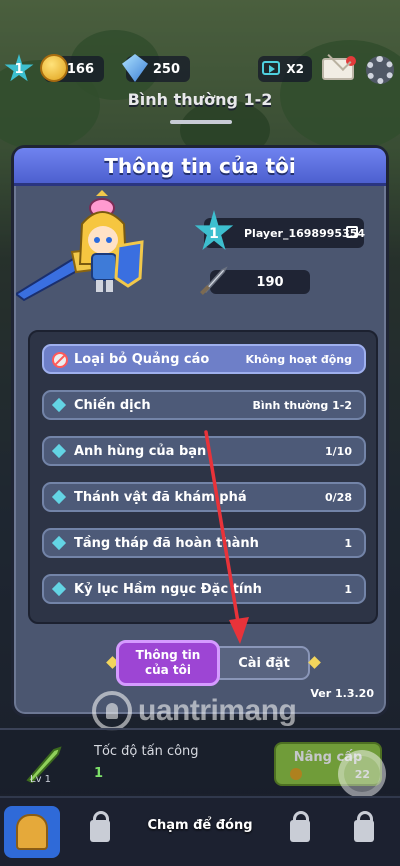  Describe the element at coordinates (339, 68) in the screenshot. I see `mail-icon` at that location.